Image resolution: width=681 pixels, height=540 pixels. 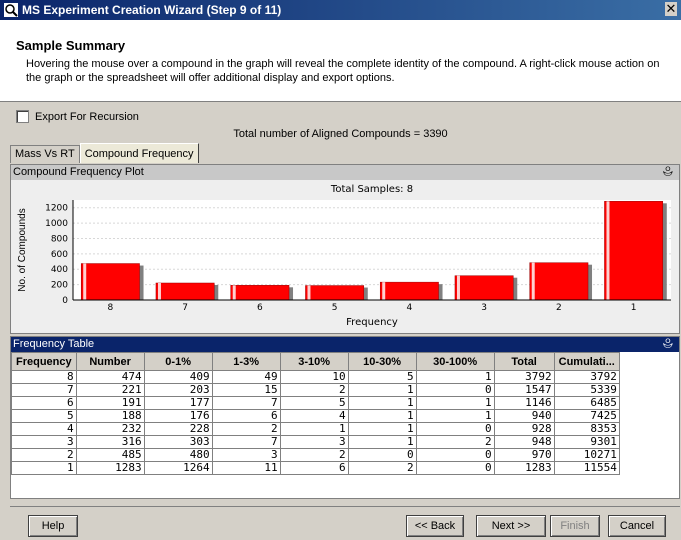 What do you see at coordinates (435, 526) in the screenshot?
I see `back-button: << Back` at bounding box center [435, 526].